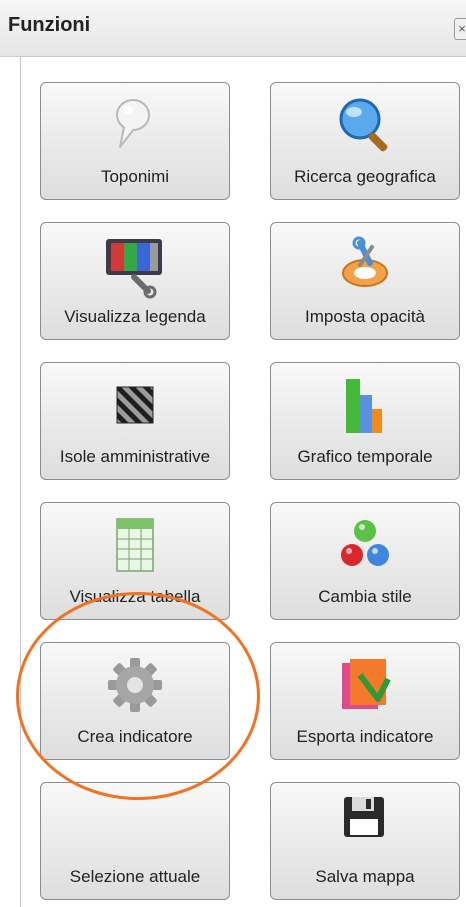  I want to click on tile-label: Ricerca geografica, so click(365, 176).